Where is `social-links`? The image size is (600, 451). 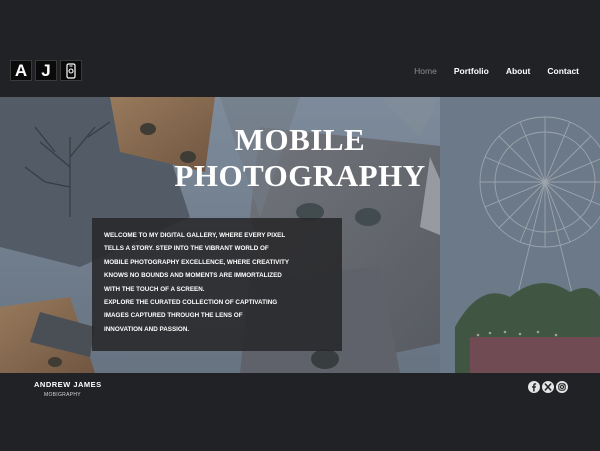 social-links is located at coordinates (548, 387).